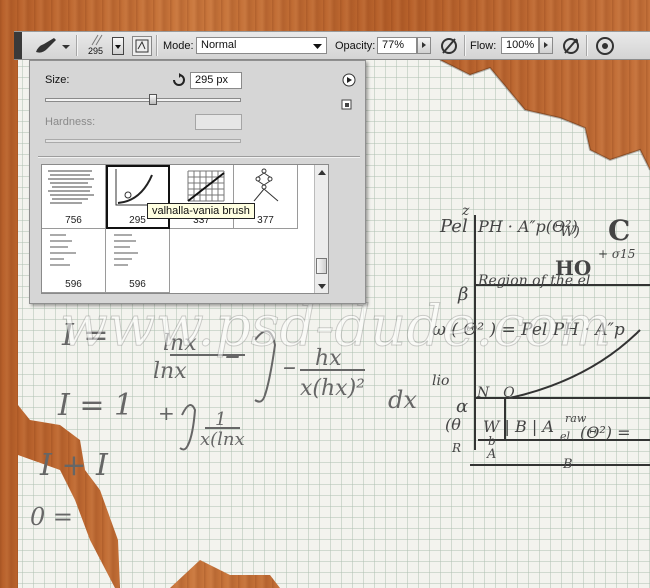 The width and height of the screenshot is (650, 588). I want to click on mode-label: Mode:, so click(178, 46).